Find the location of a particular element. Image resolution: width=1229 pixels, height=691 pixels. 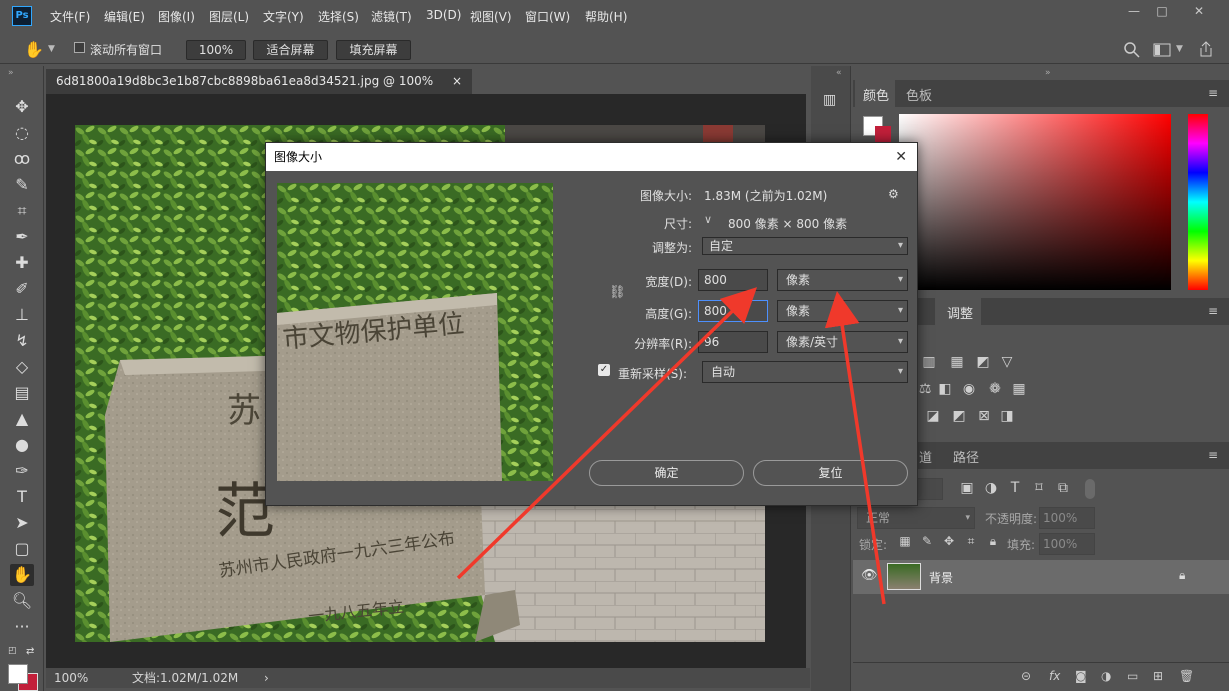

lock-position-icon: ✥ is located at coordinates (949, 544).